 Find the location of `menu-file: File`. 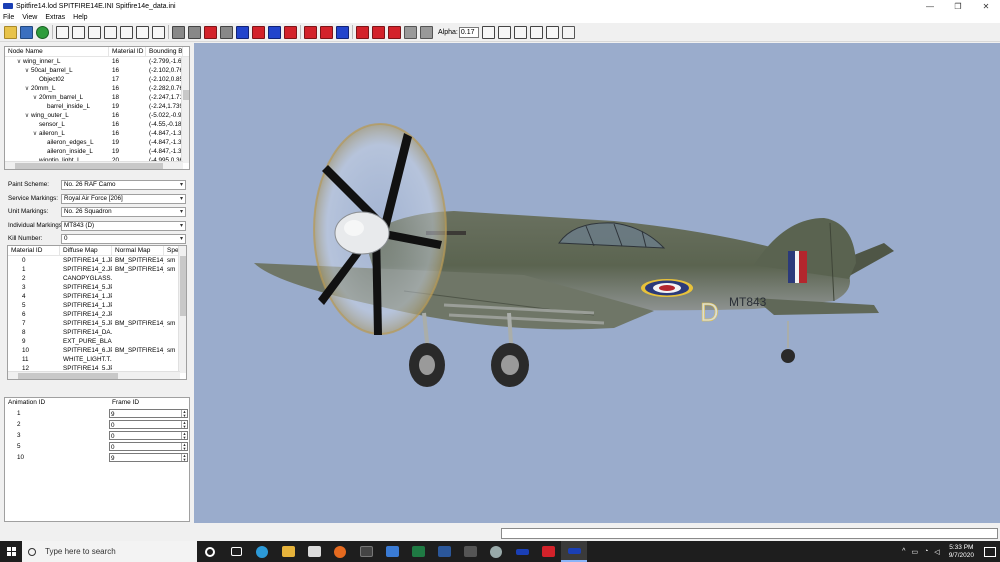

menu-file: File is located at coordinates (8, 17).